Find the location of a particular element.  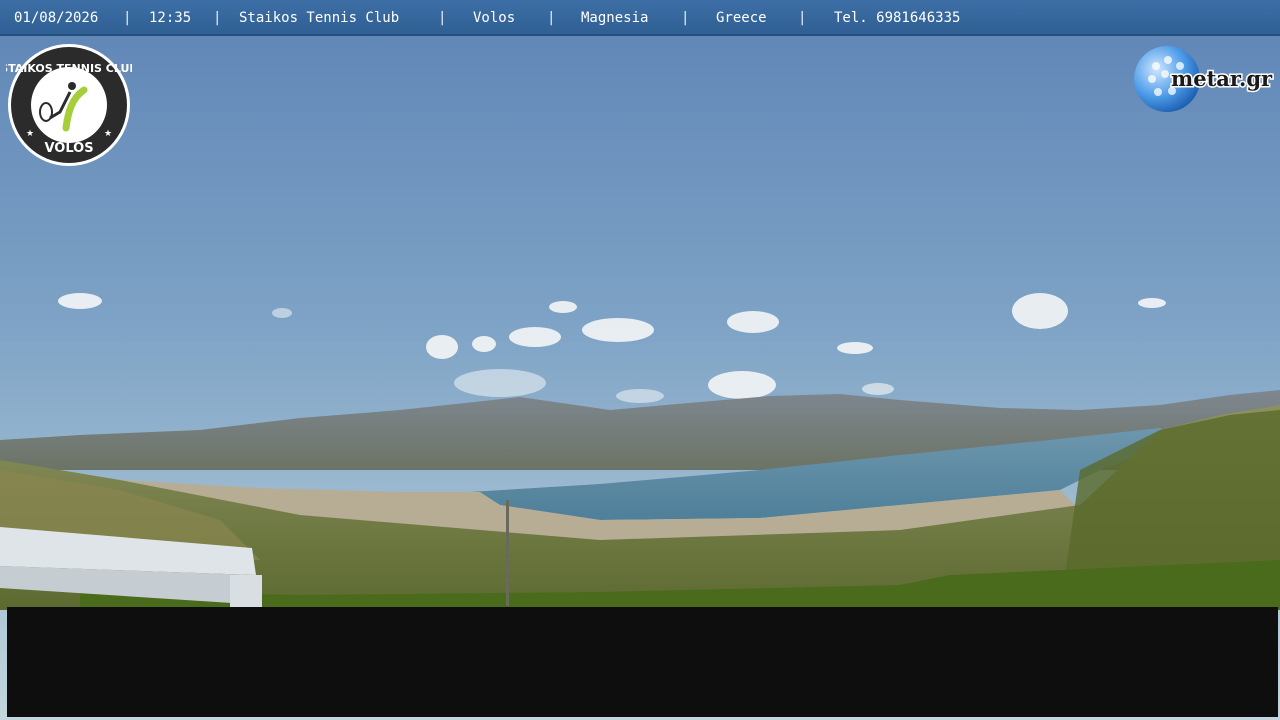

city-text: Volos is located at coordinates (494, 18).